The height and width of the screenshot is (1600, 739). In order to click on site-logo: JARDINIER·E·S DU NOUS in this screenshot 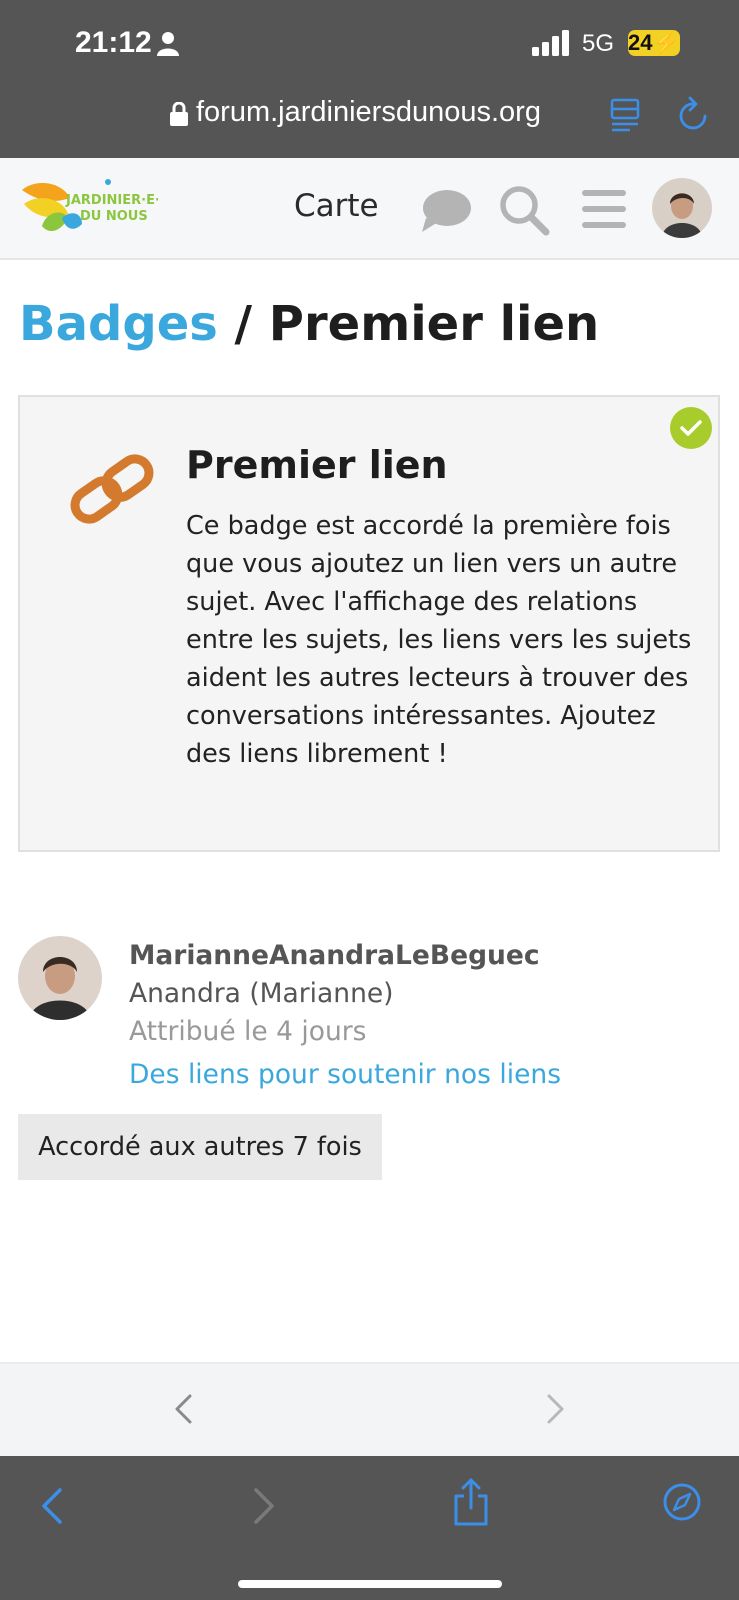, I will do `click(88, 209)`.